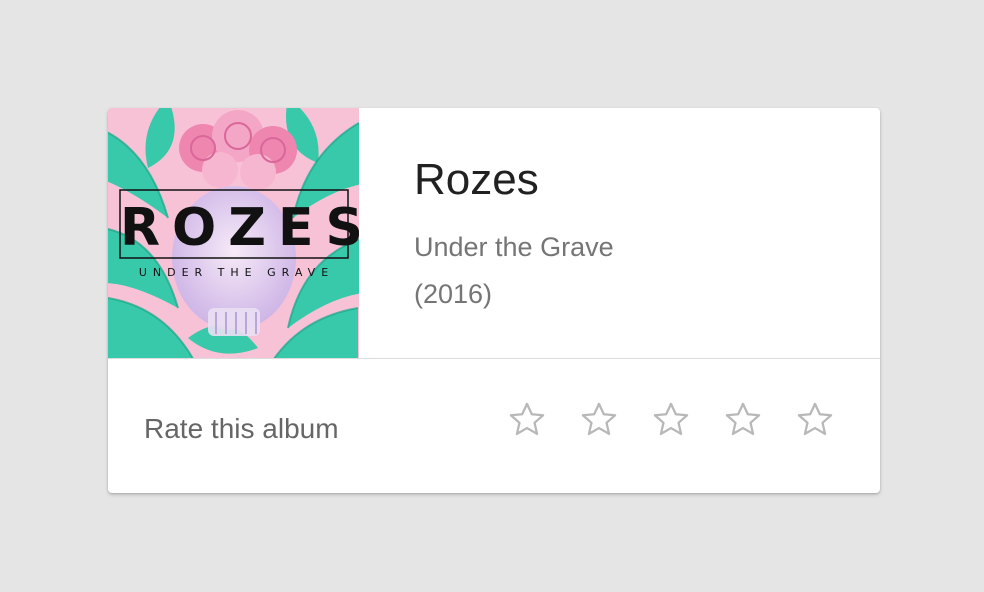 The width and height of the screenshot is (984, 592). I want to click on star-3-icon, so click(671, 420).